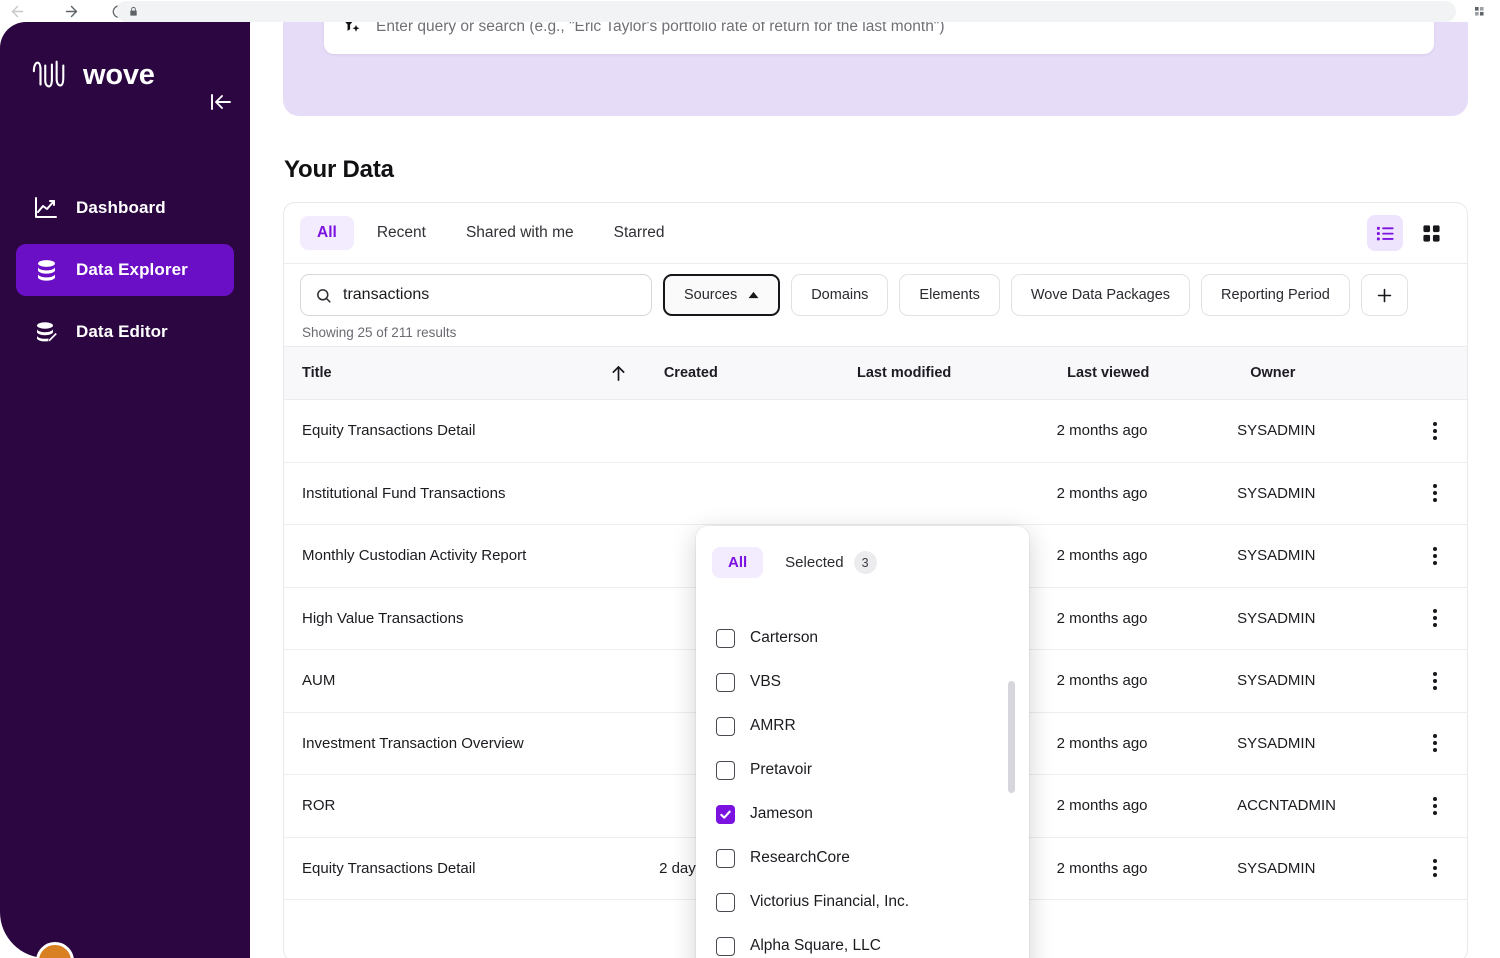  I want to click on list-view-icon, so click(1385, 233).